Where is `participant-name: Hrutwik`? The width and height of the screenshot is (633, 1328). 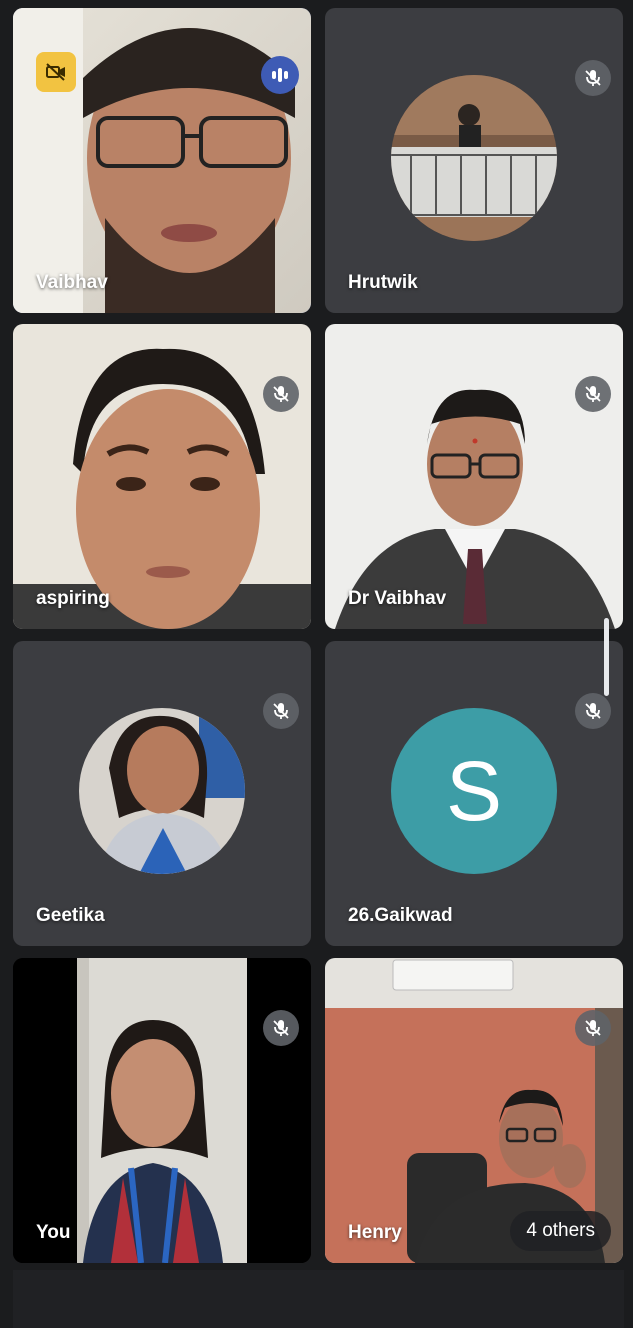
participant-name: Hrutwik is located at coordinates (383, 282).